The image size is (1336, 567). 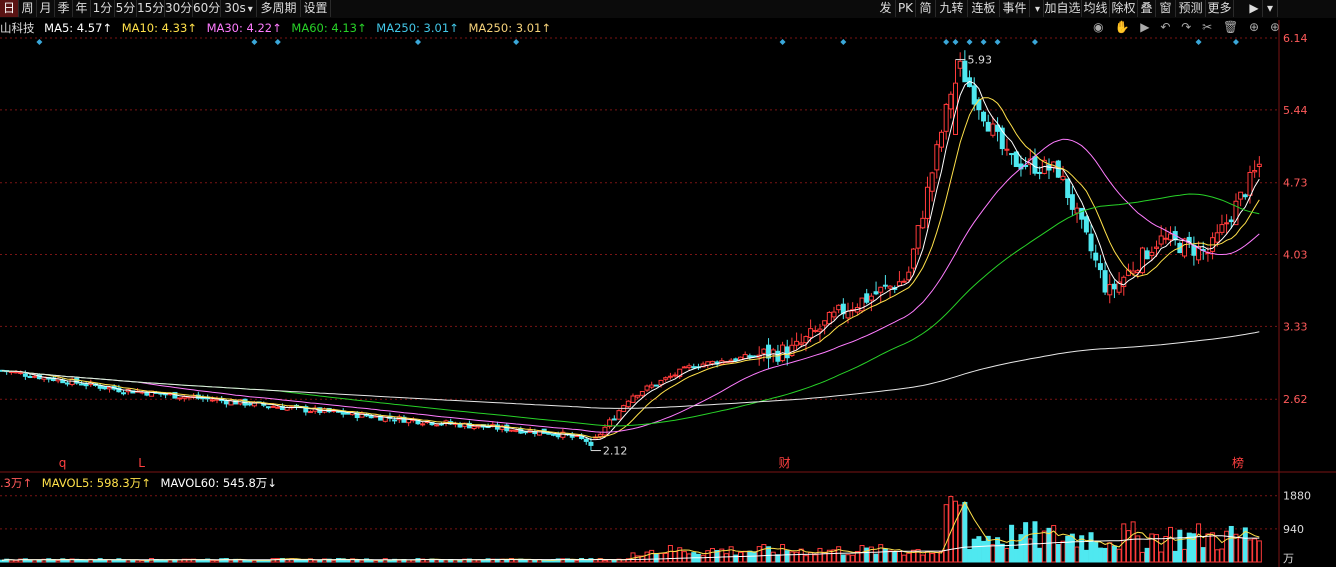 What do you see at coordinates (1295, 38) in the screenshot?
I see `price-tick-label: 6.14` at bounding box center [1295, 38].